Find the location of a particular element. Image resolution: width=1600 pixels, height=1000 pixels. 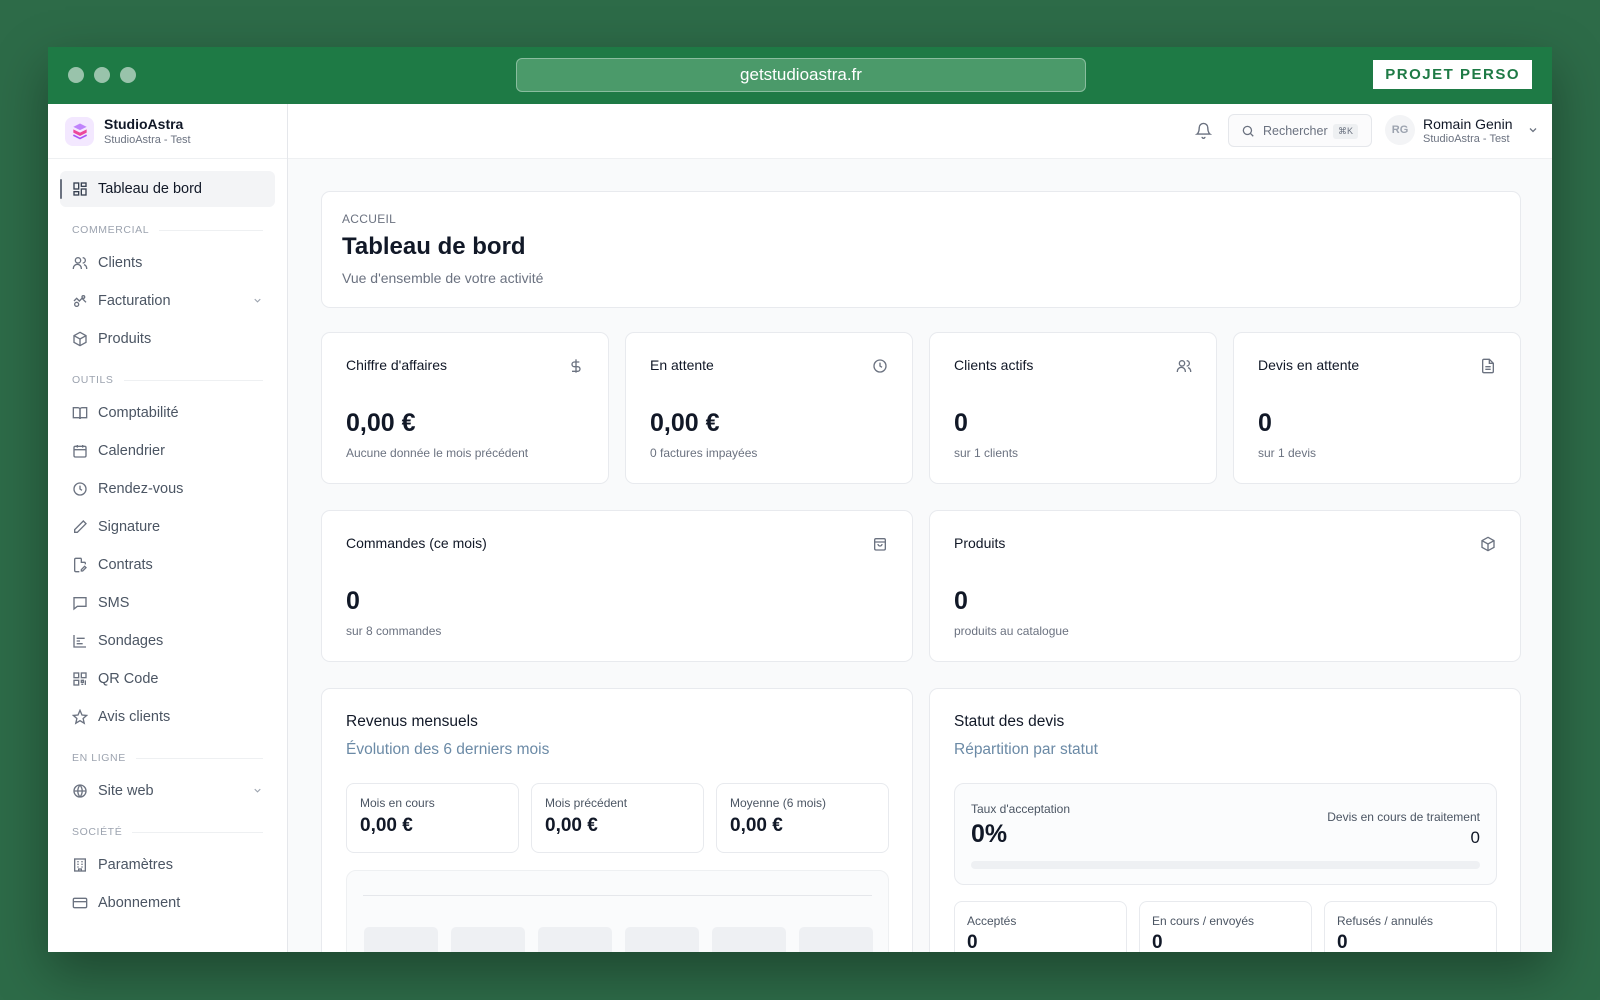

kpi-card-pending-quotes: Devis en attente 0 sur 1 devis is located at coordinates (1377, 408).